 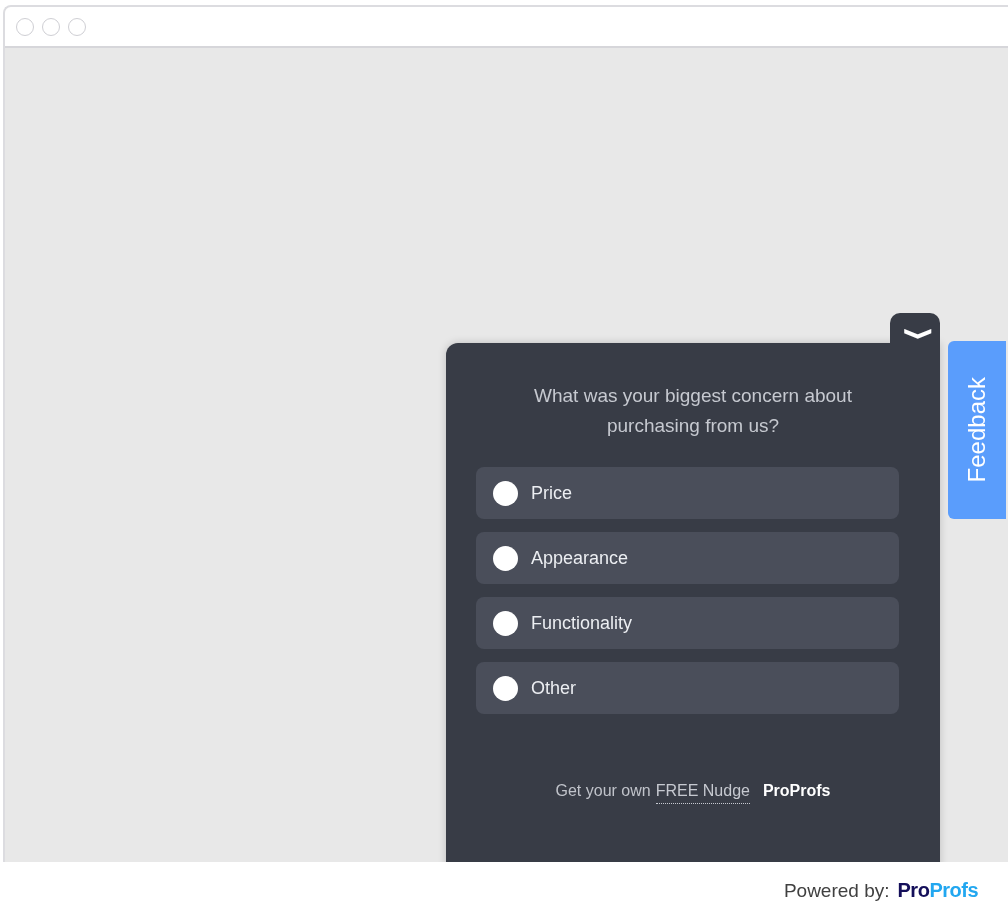 What do you see at coordinates (687, 688) in the screenshot?
I see `answer-option: Other` at bounding box center [687, 688].